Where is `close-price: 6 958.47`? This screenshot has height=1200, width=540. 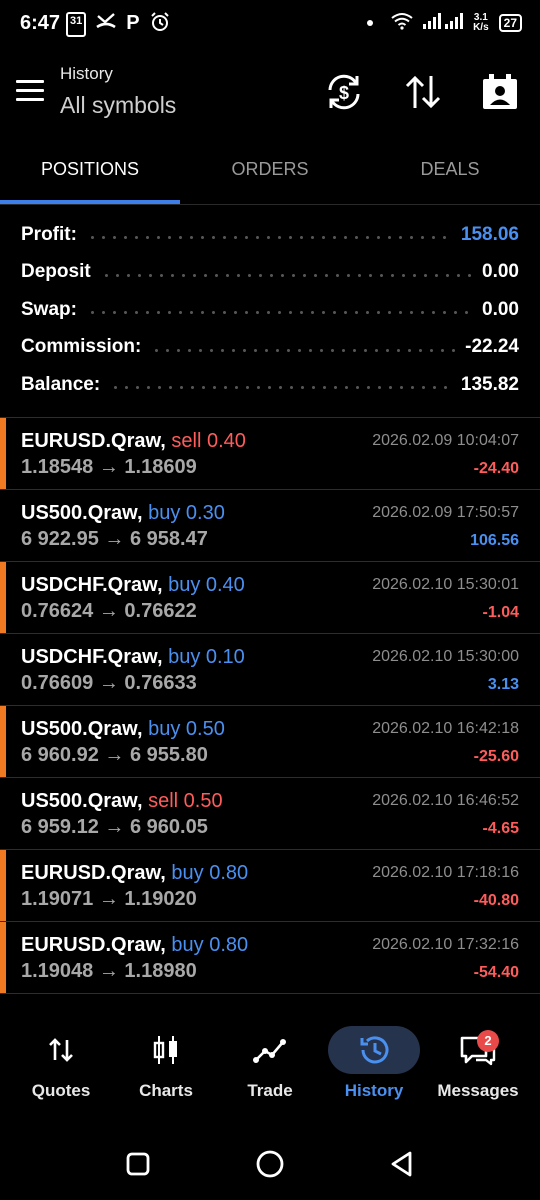
close-price: 6 958.47 is located at coordinates (168, 539).